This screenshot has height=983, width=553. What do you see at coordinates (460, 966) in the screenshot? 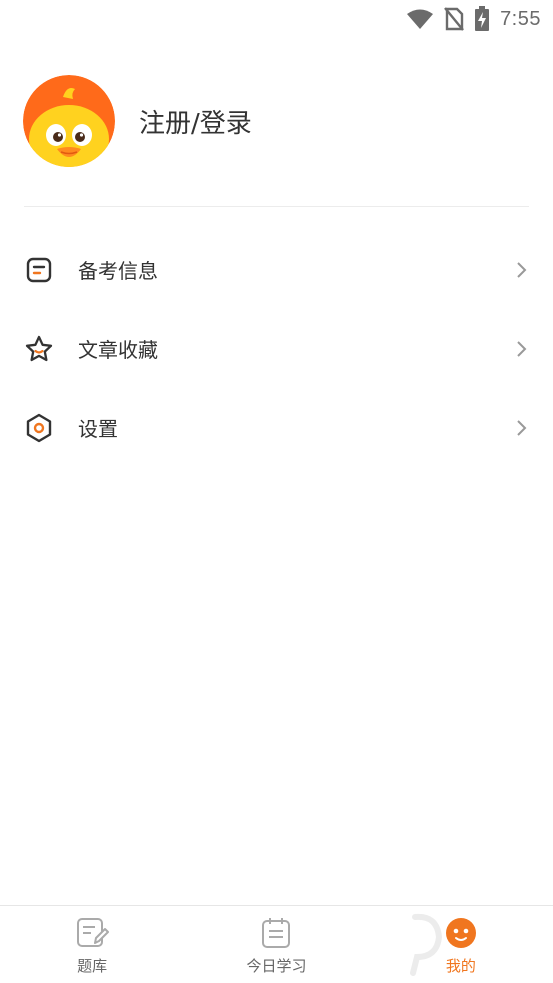
I see `tab-label: 我的` at bounding box center [460, 966].